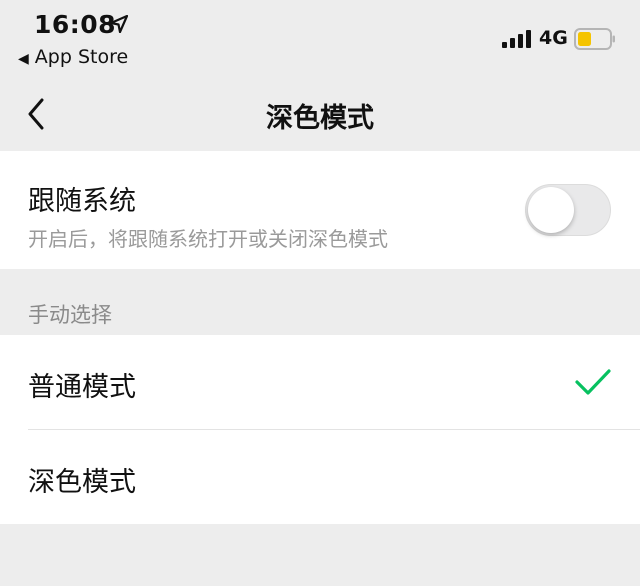 The height and width of the screenshot is (586, 640). I want to click on back-app-label: App Store, so click(81, 57).